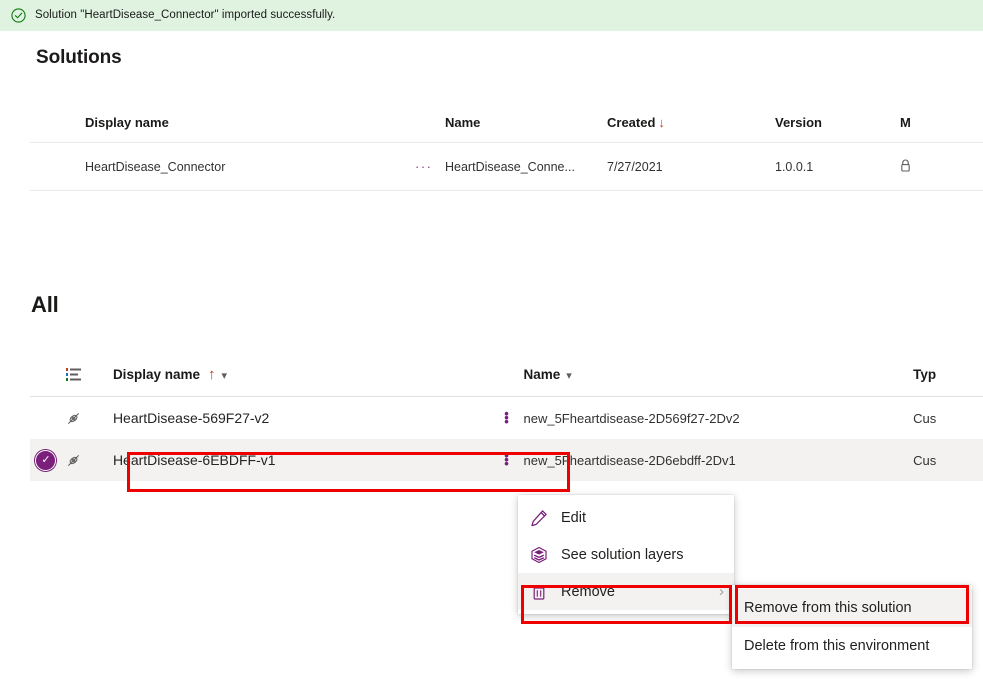  I want to click on solutions-table-header: Display name Name Created ↓ Version M, so click(506, 124).